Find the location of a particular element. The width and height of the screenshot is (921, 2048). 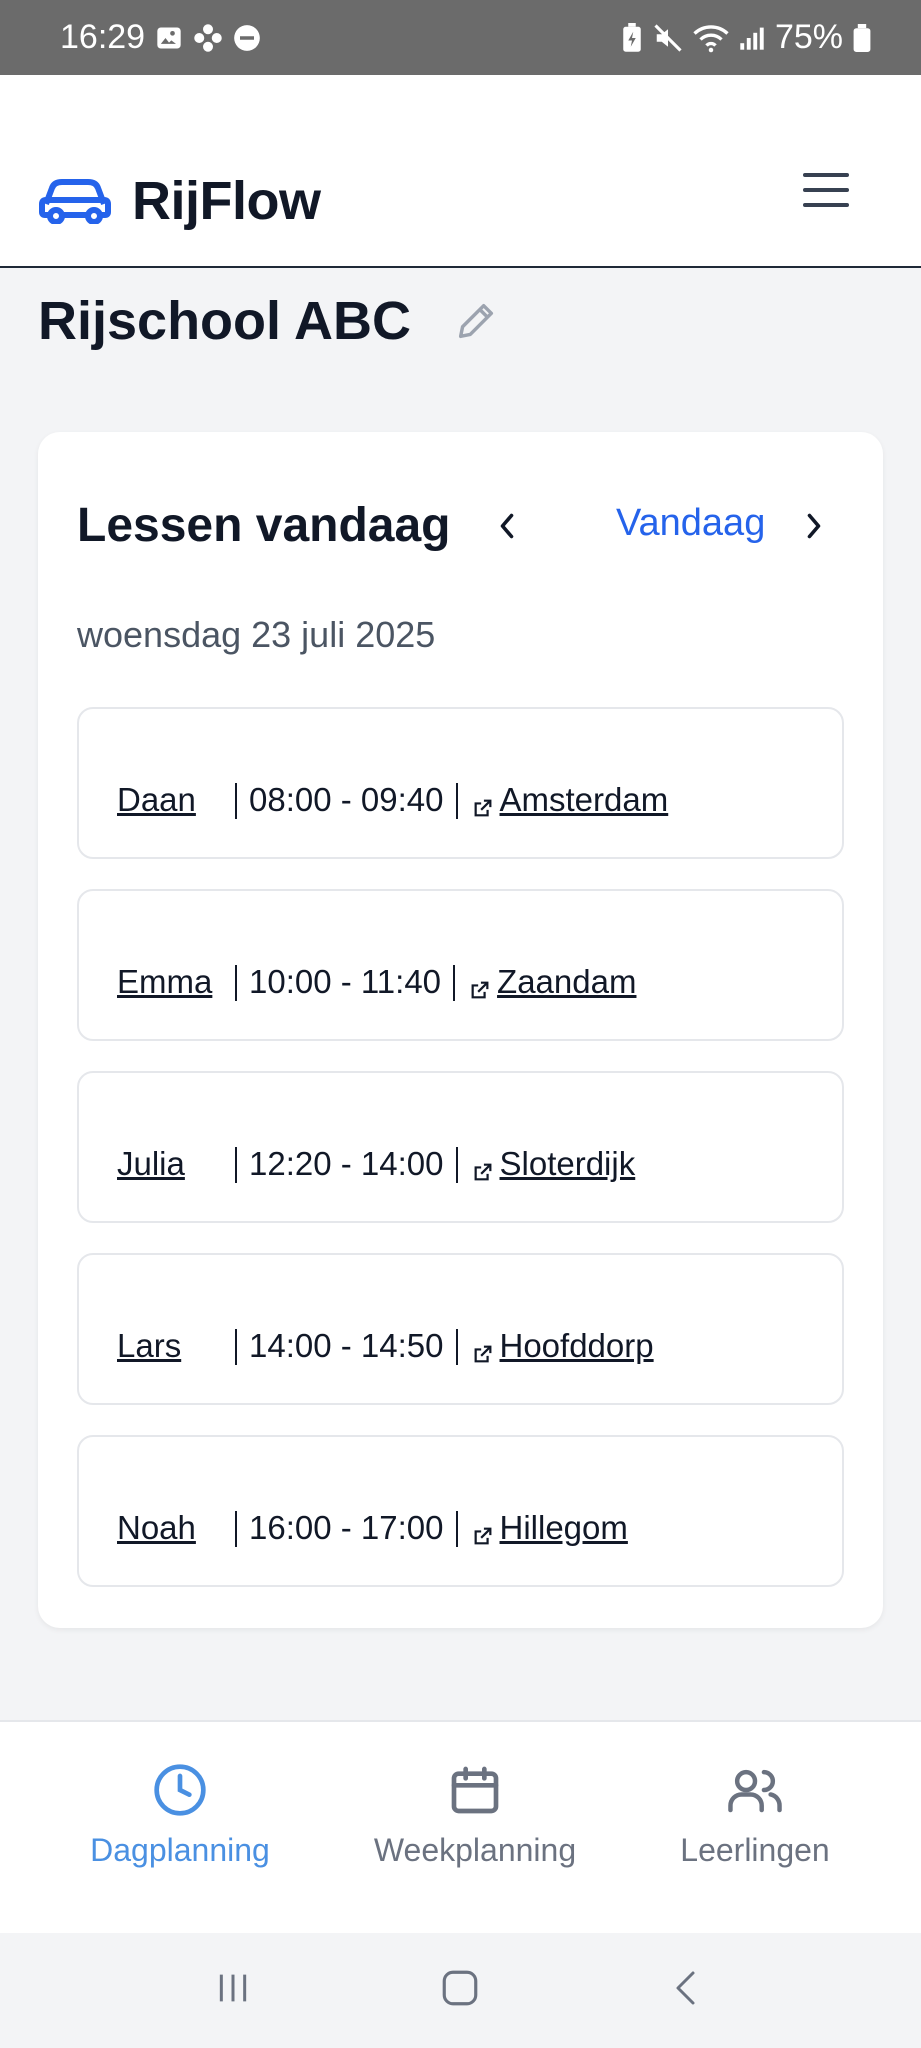

lesson-time: 14:00 - 14:50 is located at coordinates (346, 1345).